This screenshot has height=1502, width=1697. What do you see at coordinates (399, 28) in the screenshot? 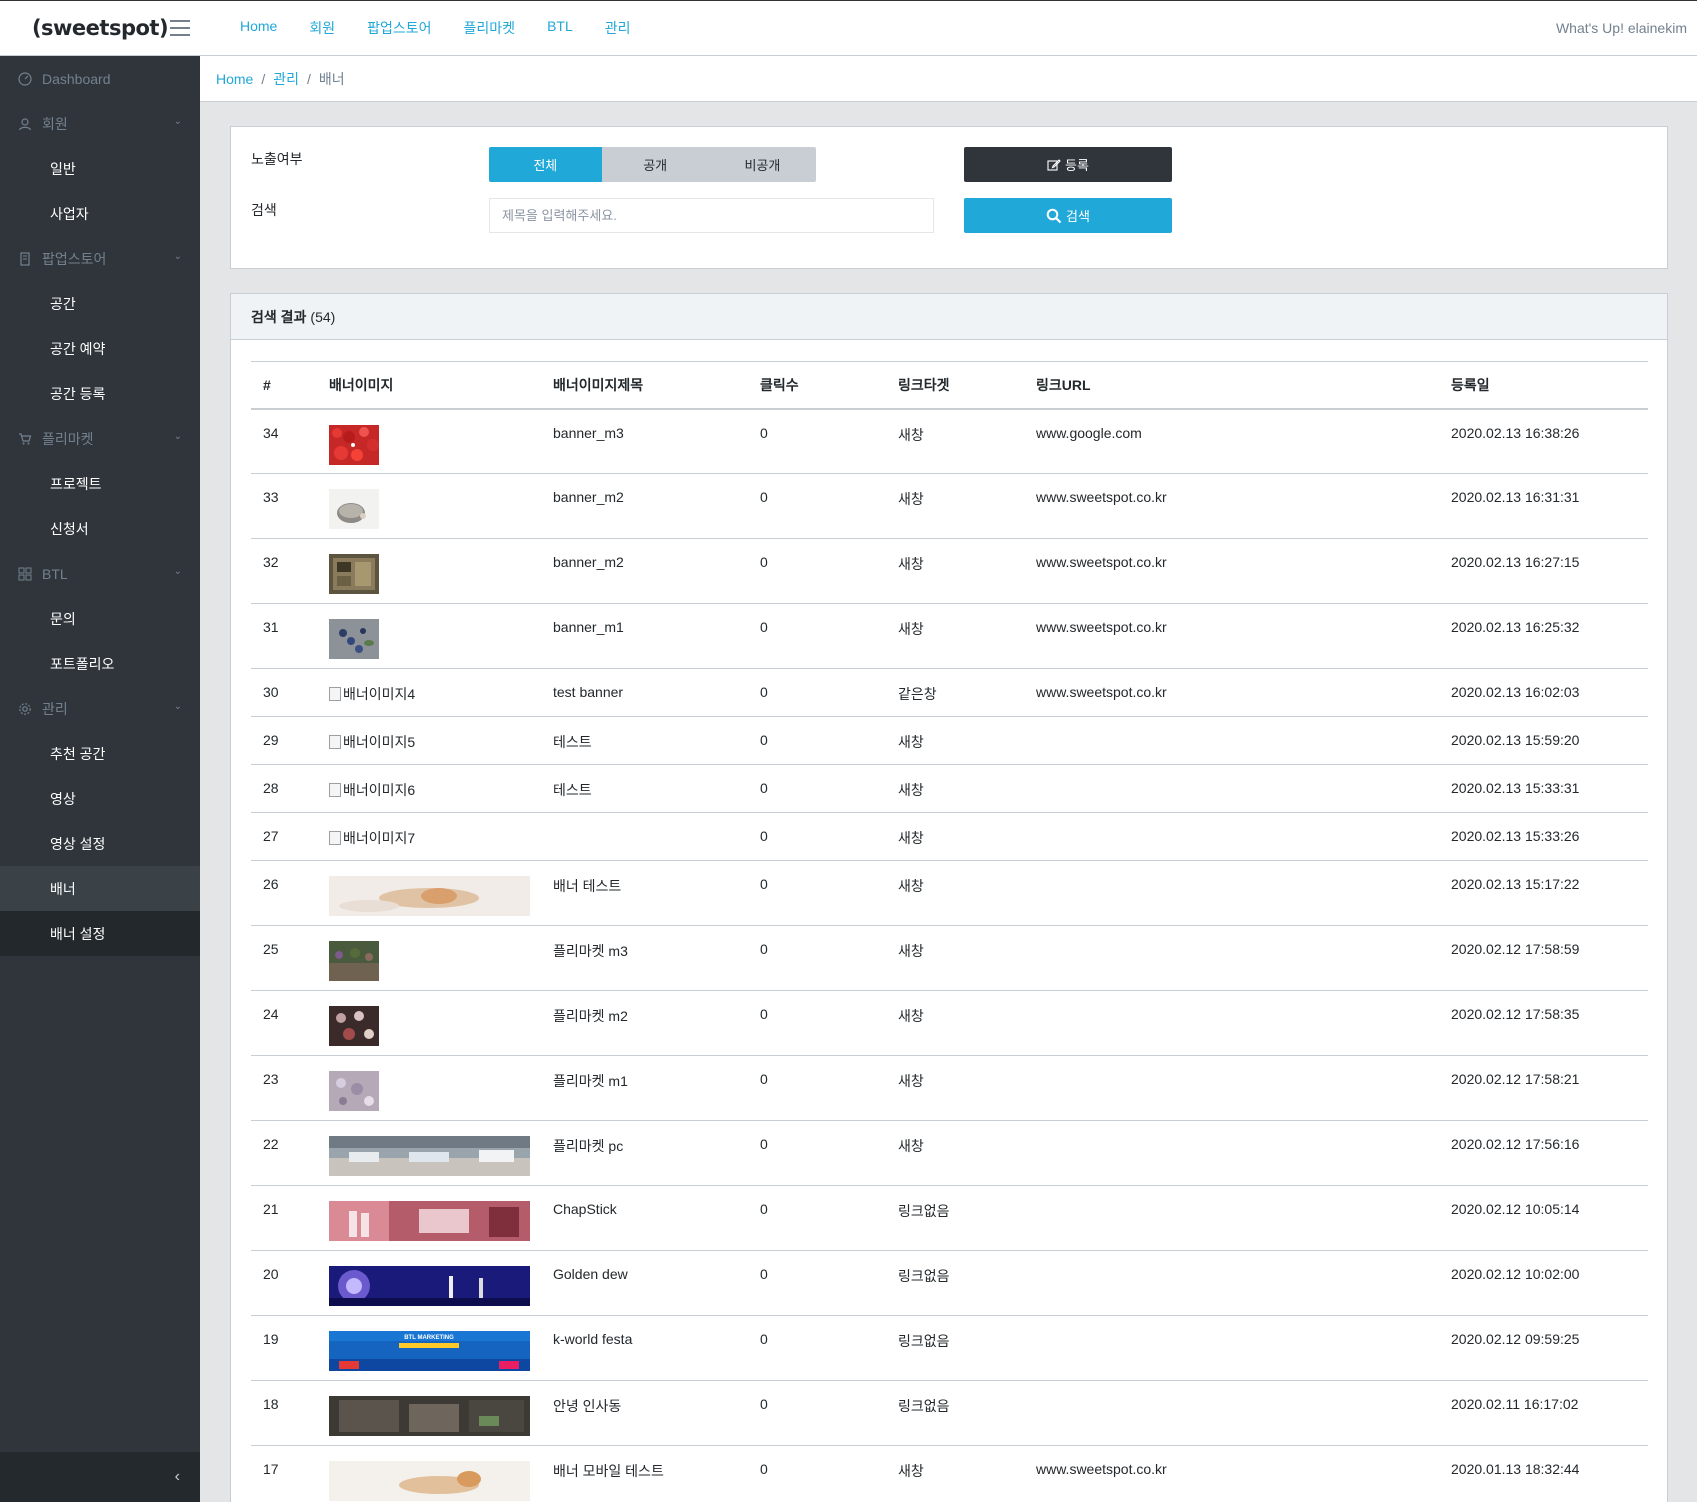
I see `topnav-popup-store: 팝업스토어` at bounding box center [399, 28].